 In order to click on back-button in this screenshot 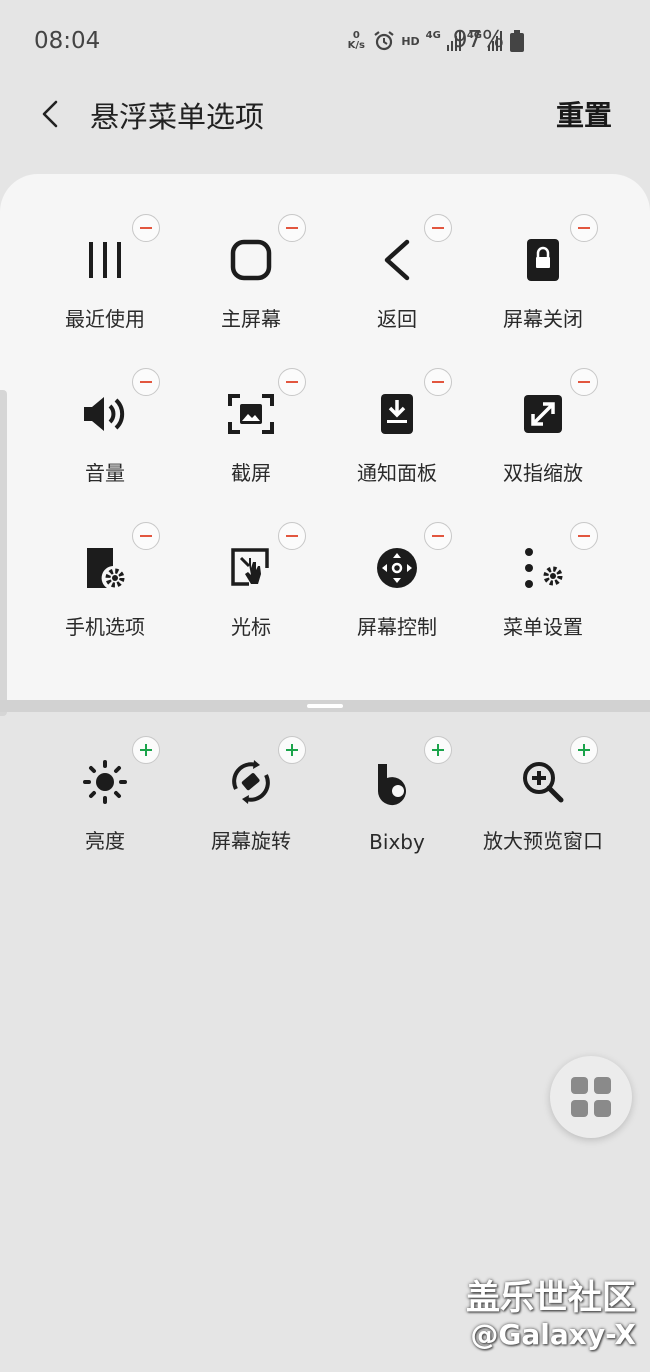, I will do `click(50, 114)`.